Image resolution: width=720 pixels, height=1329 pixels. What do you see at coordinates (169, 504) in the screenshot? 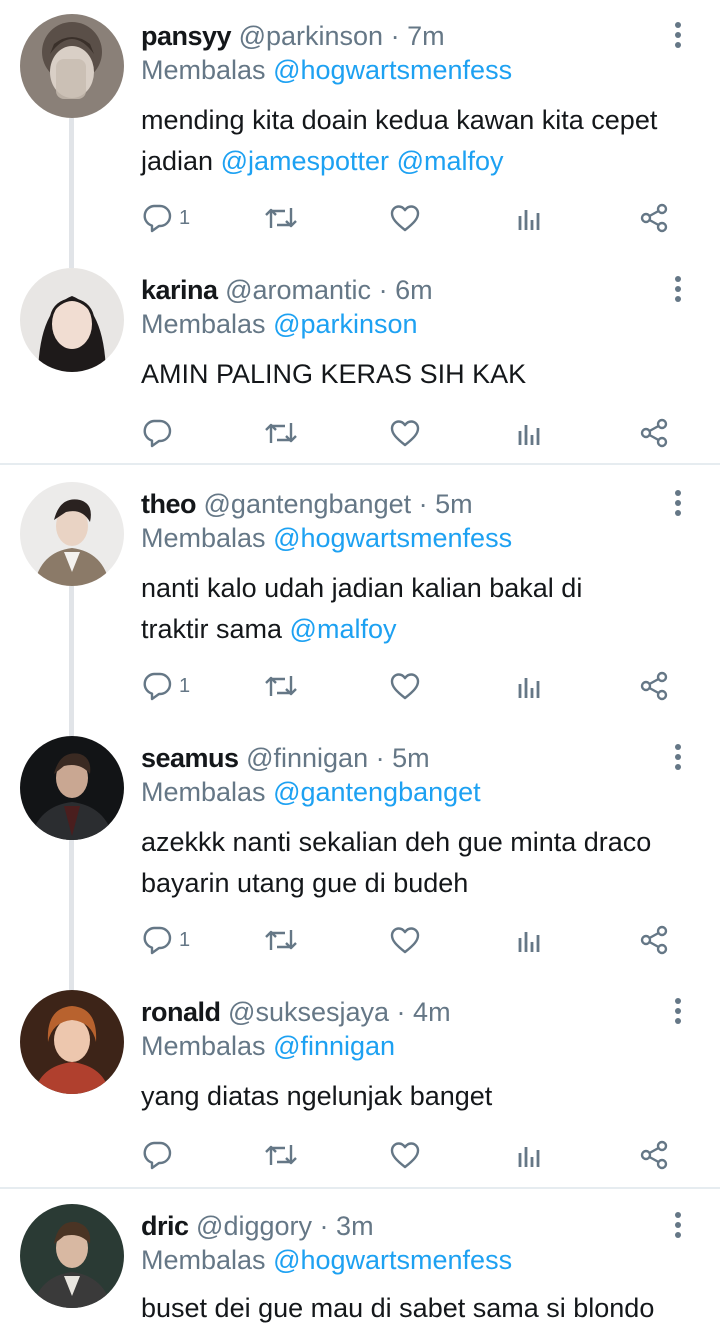
I see `display-name: theo` at bounding box center [169, 504].